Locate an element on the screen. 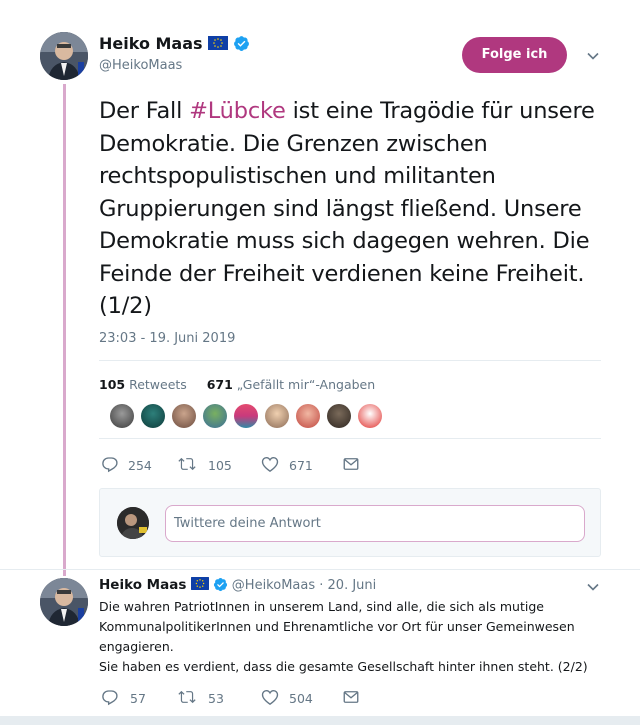  hashtag-link: #Lübcke is located at coordinates (237, 111).